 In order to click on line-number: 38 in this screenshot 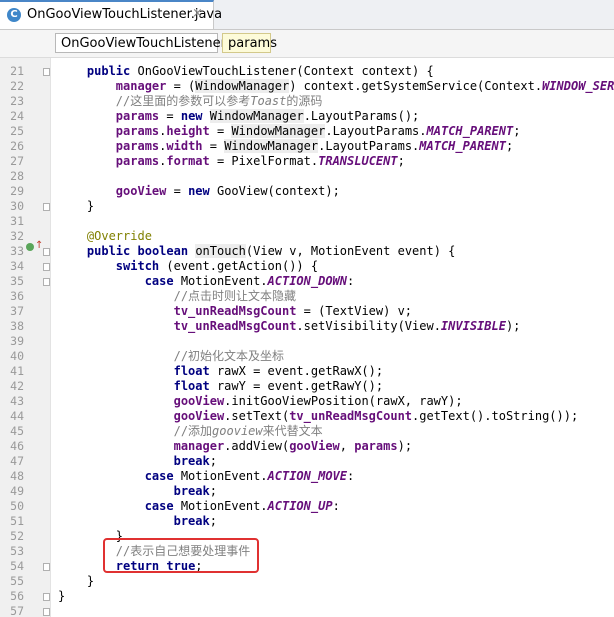, I will do `click(17, 326)`.